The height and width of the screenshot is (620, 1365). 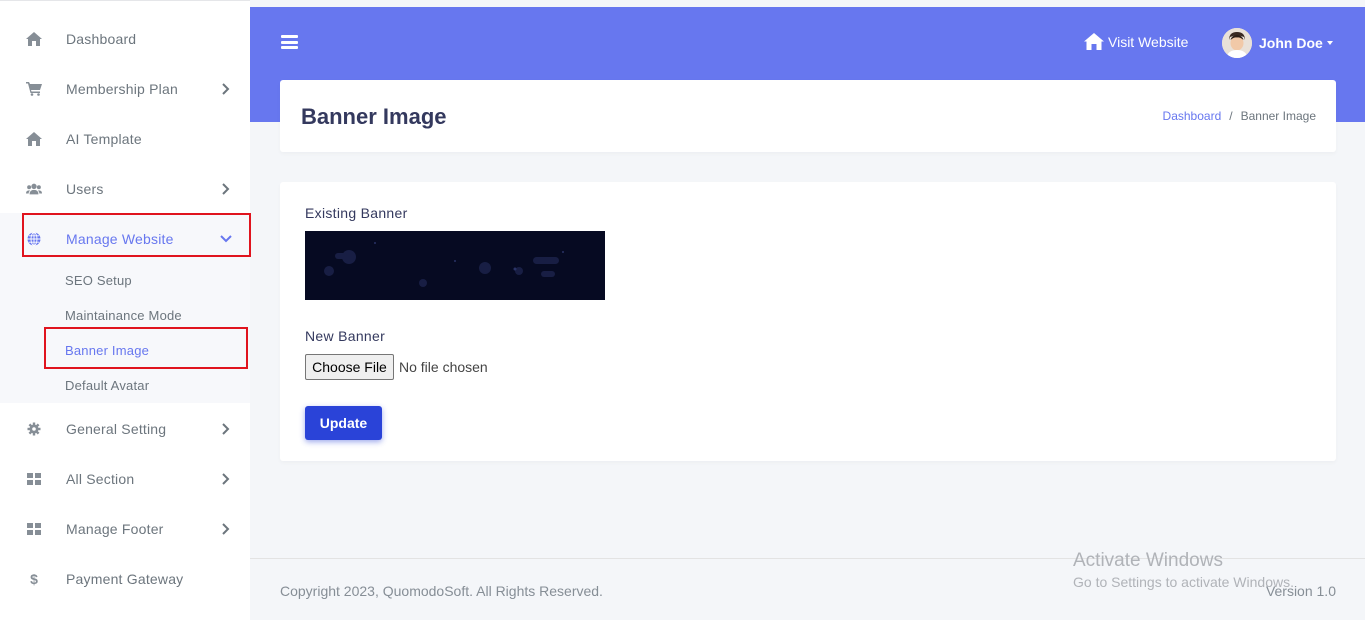 I want to click on update-button: Update, so click(x=343, y=423).